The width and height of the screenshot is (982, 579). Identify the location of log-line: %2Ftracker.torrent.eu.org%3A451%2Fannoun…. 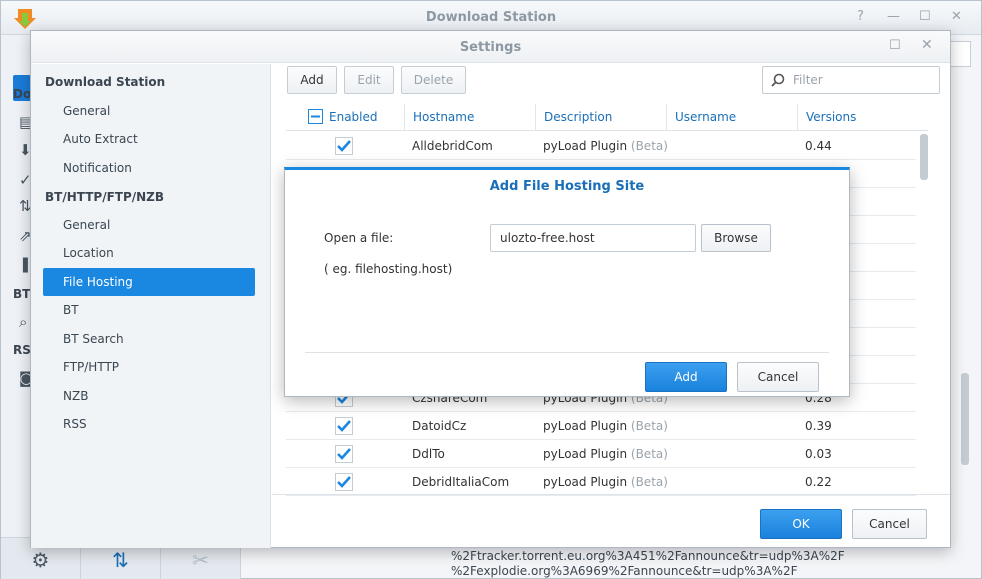
(648, 556).